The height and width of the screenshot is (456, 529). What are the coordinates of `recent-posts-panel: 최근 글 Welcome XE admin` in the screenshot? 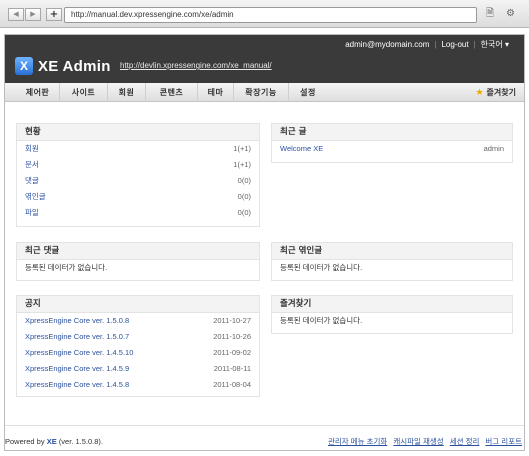 It's located at (392, 143).